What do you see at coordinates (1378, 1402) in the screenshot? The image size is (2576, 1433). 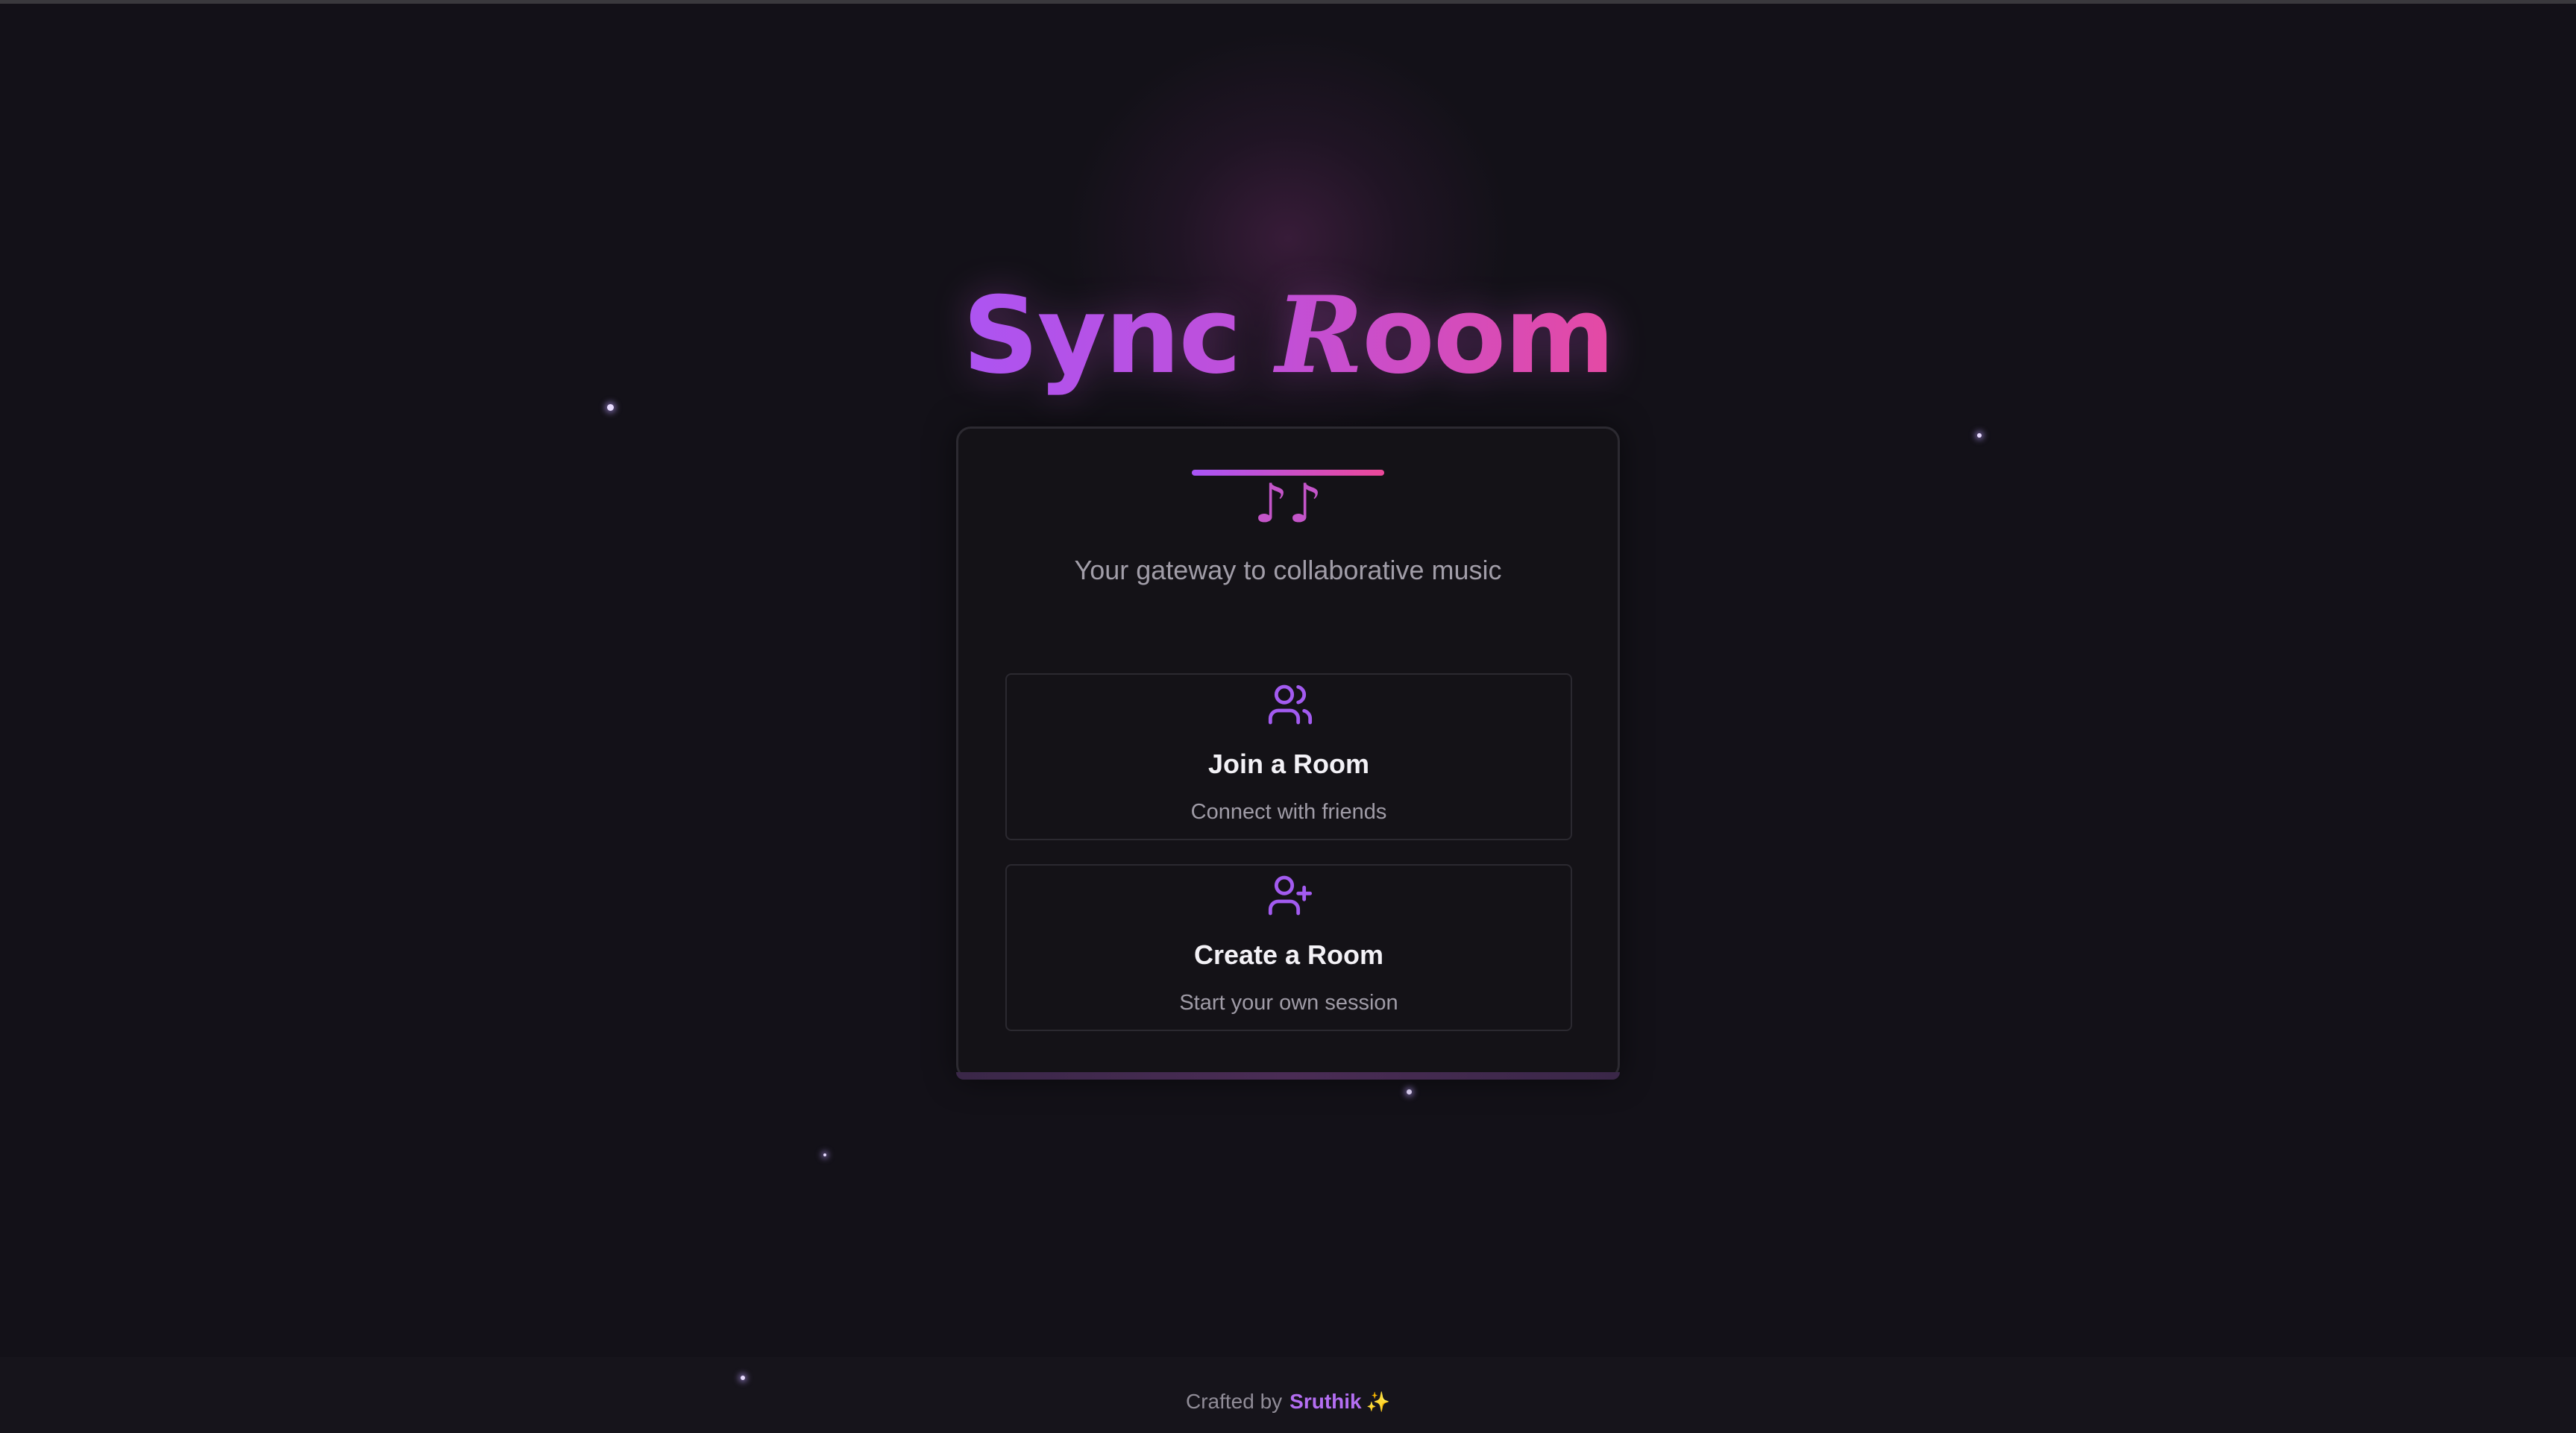 I see `sparkle-icon: ✨` at bounding box center [1378, 1402].